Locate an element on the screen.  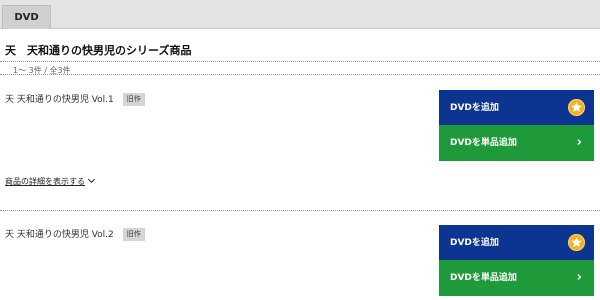
page-title: 天 天和通りの快男児のシリーズ商品 is located at coordinates (98, 50).